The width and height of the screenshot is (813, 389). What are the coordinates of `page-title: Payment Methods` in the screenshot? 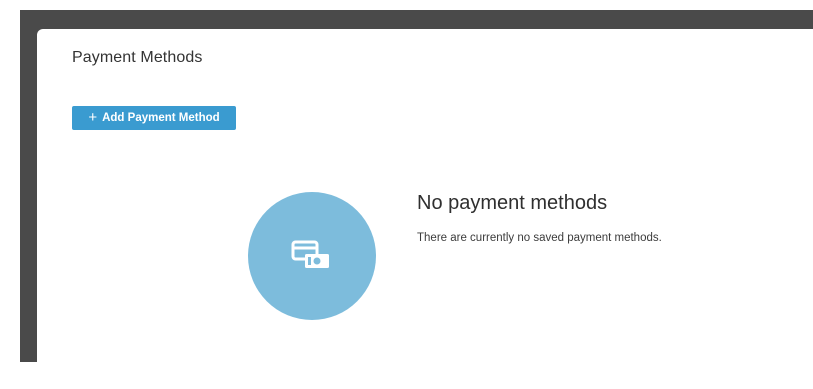 It's located at (137, 57).